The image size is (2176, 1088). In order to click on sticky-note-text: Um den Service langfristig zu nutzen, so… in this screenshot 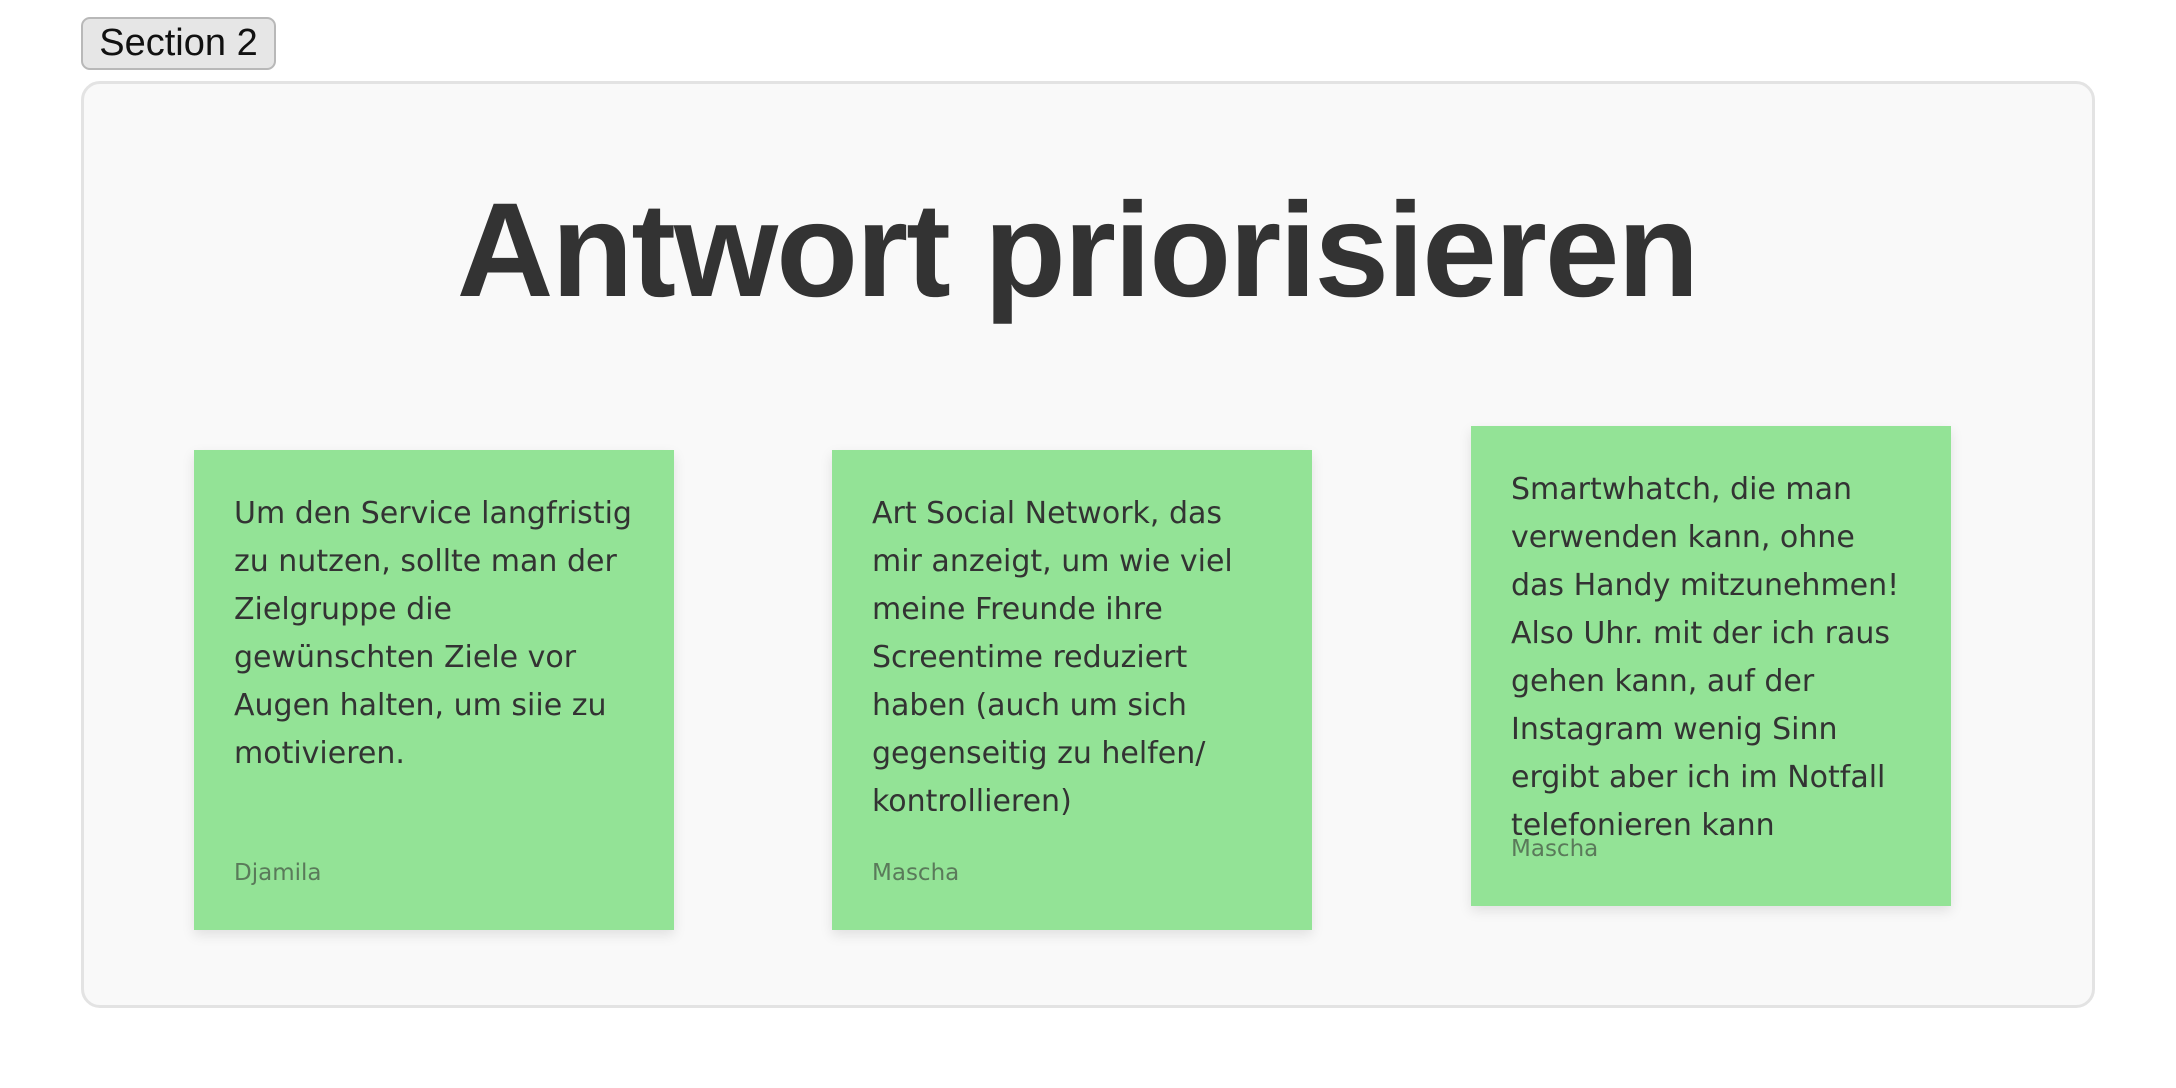, I will do `click(433, 633)`.